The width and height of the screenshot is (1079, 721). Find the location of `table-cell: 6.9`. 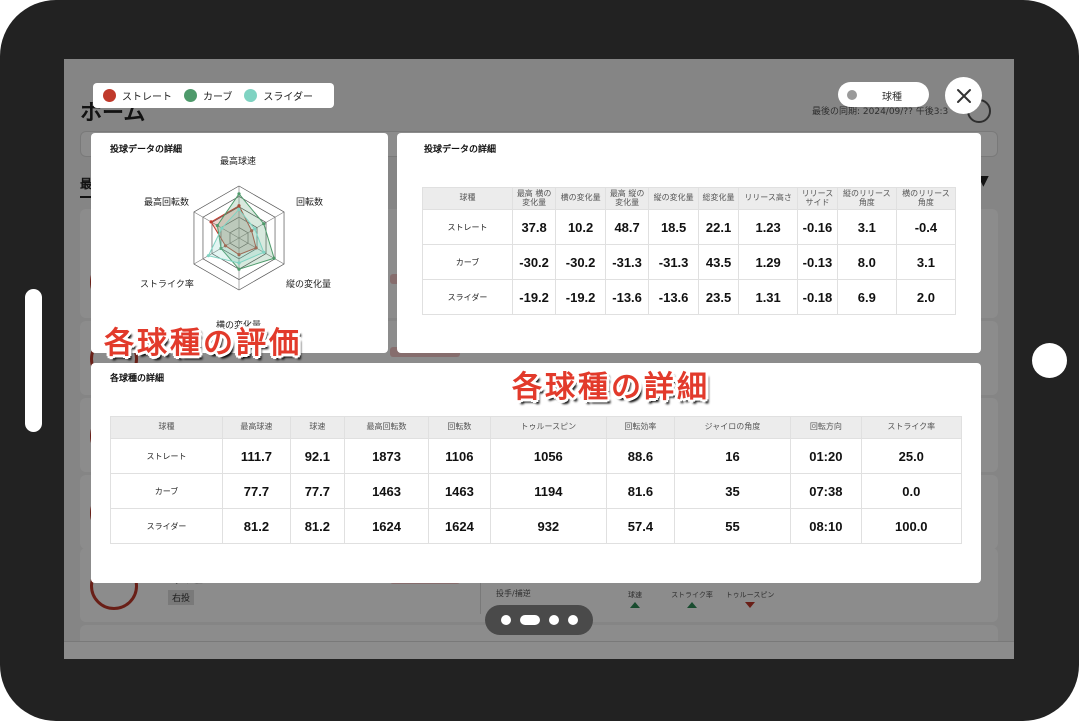

table-cell: 6.9 is located at coordinates (866, 297).